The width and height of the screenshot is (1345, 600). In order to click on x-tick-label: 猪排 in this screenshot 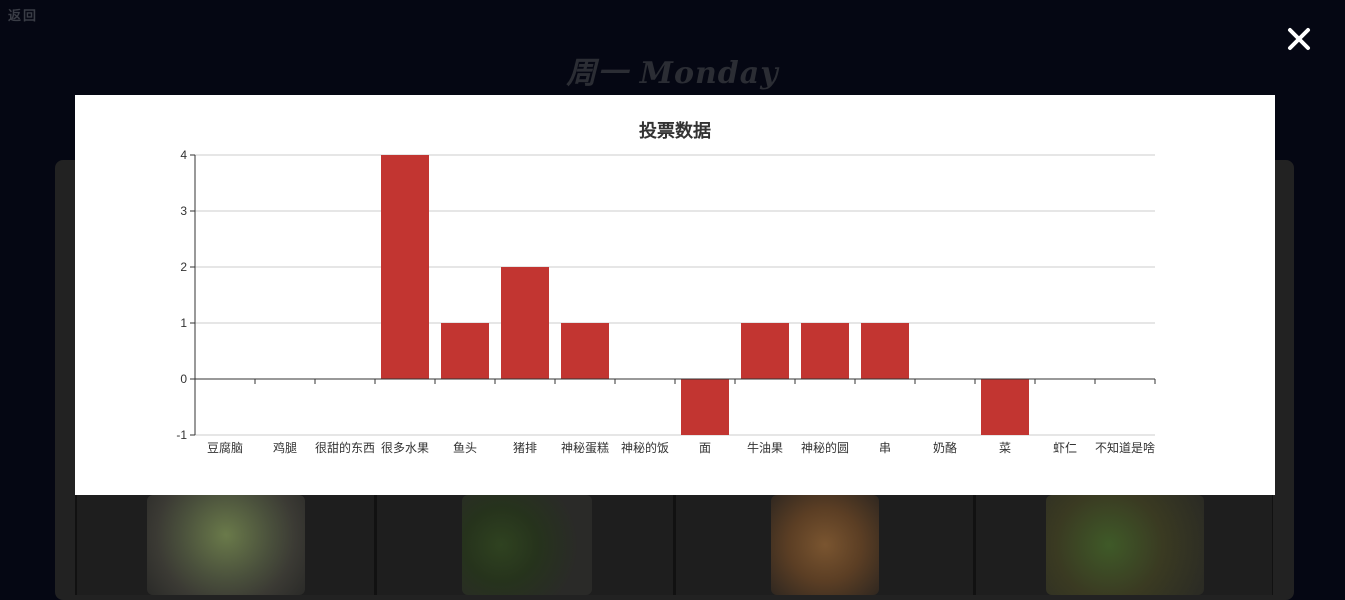, I will do `click(525, 448)`.